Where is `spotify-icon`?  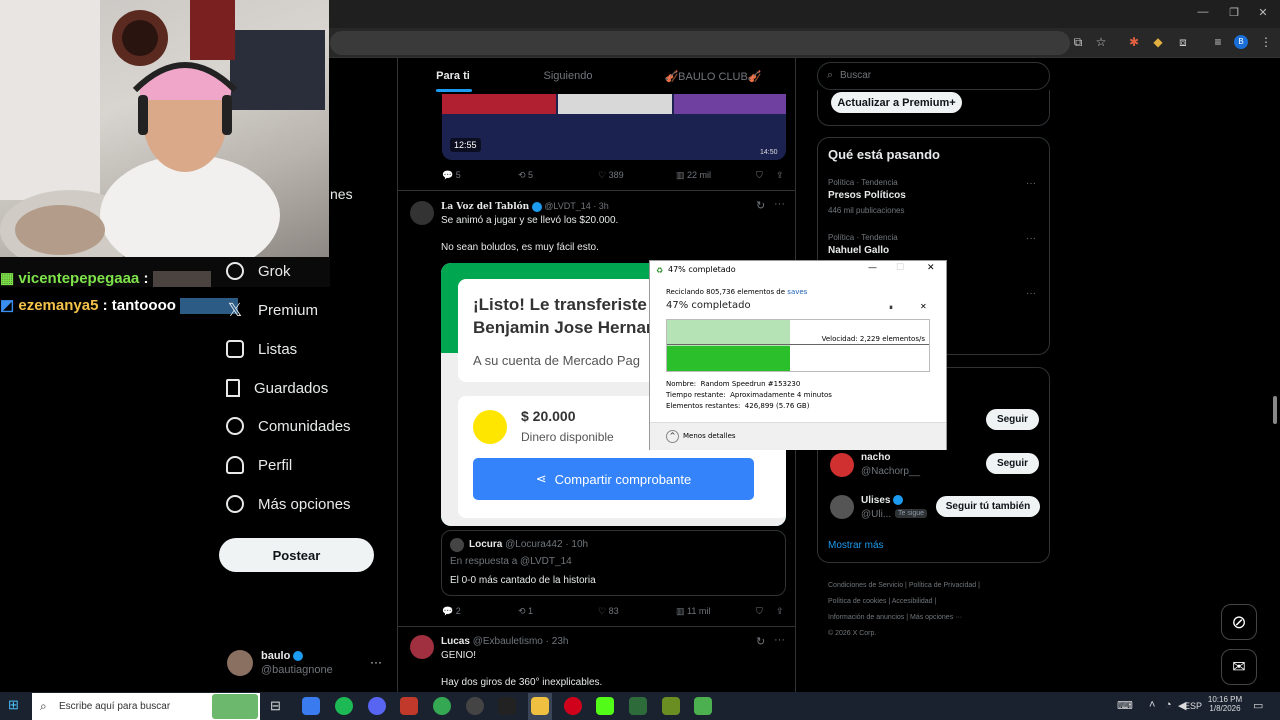
spotify-icon is located at coordinates (344, 706).